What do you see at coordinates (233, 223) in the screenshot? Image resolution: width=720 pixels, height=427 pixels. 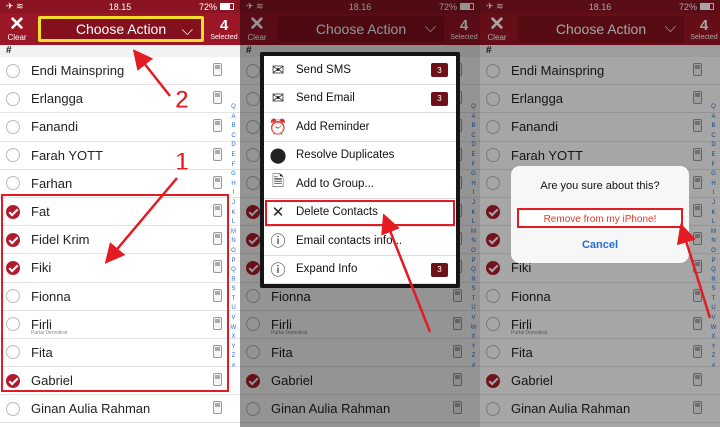 I see `index-letter: L` at bounding box center [233, 223].